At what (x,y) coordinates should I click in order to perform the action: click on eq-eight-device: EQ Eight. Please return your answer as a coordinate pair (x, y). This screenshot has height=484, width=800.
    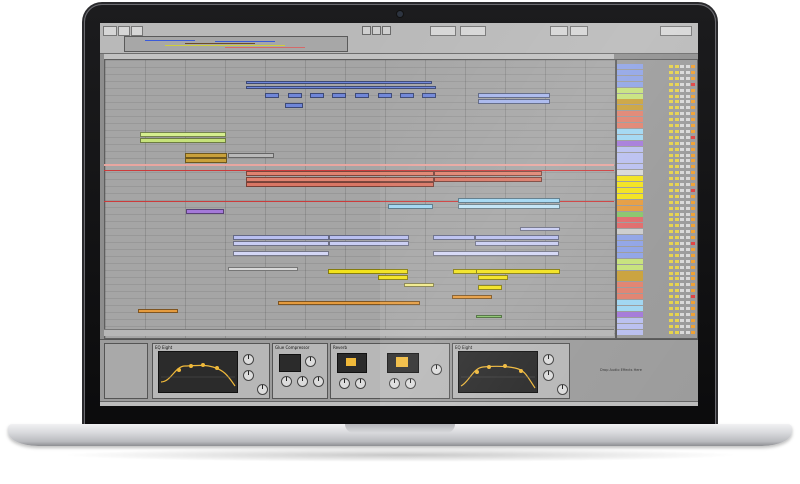
    Looking at the image, I should click on (211, 371).